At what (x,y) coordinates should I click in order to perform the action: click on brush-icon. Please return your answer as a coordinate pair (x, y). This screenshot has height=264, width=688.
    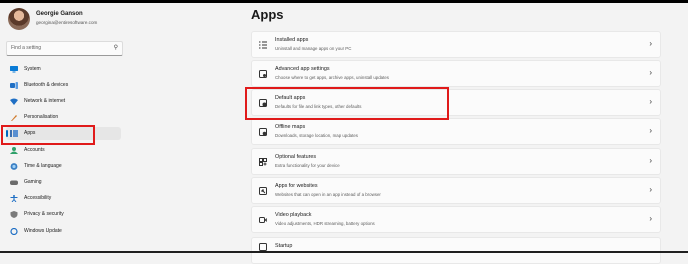
    Looking at the image, I should click on (14, 118).